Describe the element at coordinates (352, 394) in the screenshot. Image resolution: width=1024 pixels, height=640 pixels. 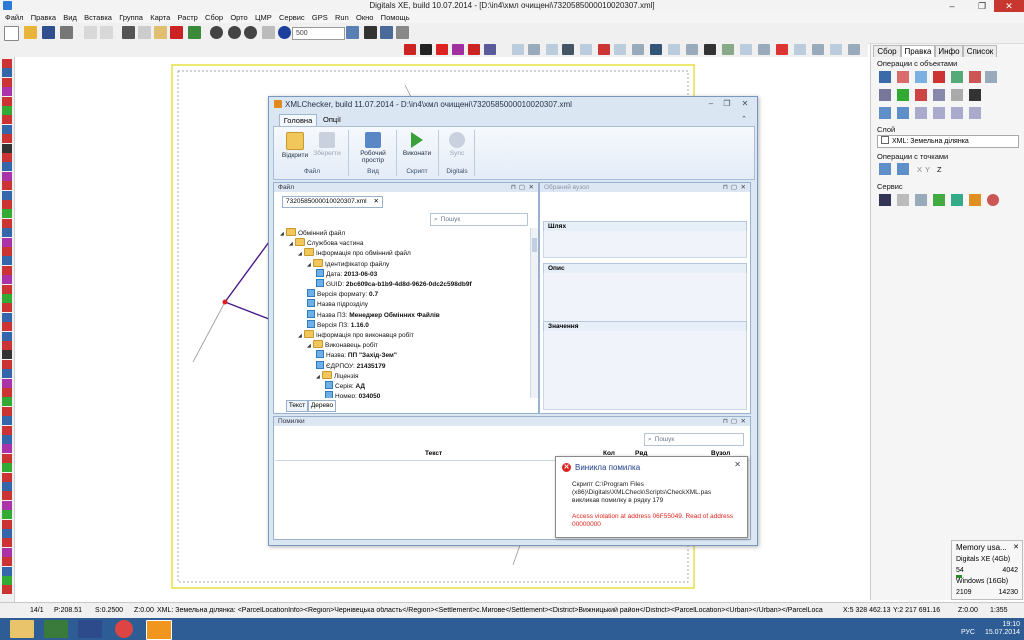
I see `tree-leaf-node: Номер: 034050` at that location.